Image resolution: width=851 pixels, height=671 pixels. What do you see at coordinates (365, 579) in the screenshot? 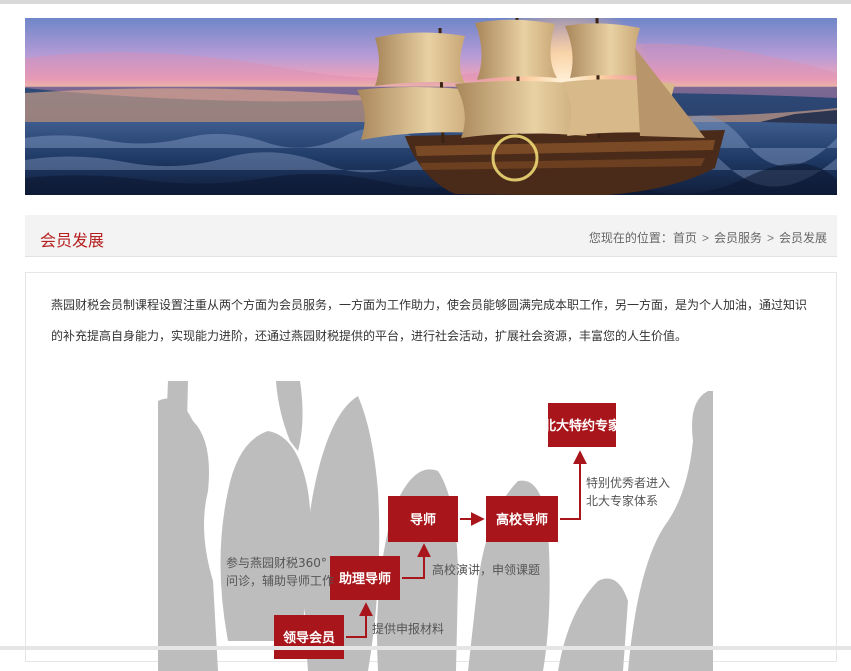
I see `assistant-tutor-box-label: 助理导师` at bounding box center [365, 579].